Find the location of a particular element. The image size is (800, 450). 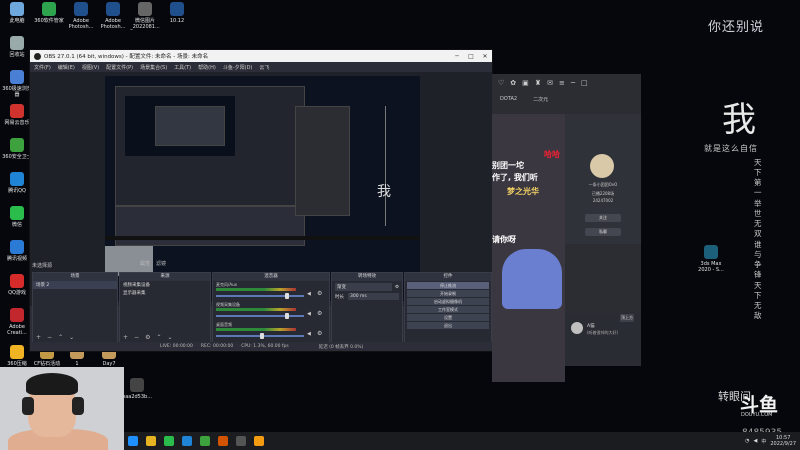

obs-icon is located at coordinates (241, 441).